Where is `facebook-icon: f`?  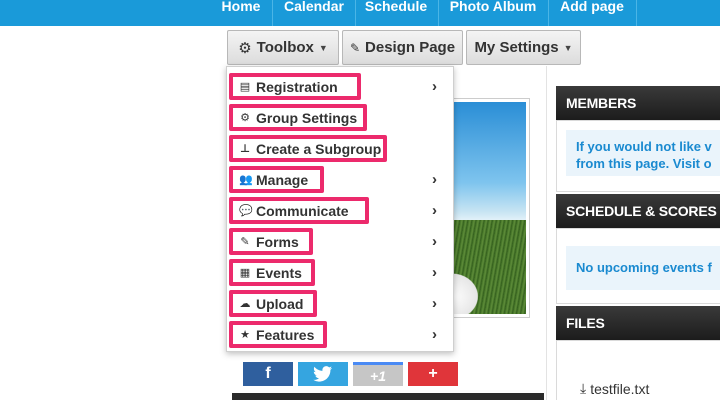
facebook-icon: f is located at coordinates (268, 373).